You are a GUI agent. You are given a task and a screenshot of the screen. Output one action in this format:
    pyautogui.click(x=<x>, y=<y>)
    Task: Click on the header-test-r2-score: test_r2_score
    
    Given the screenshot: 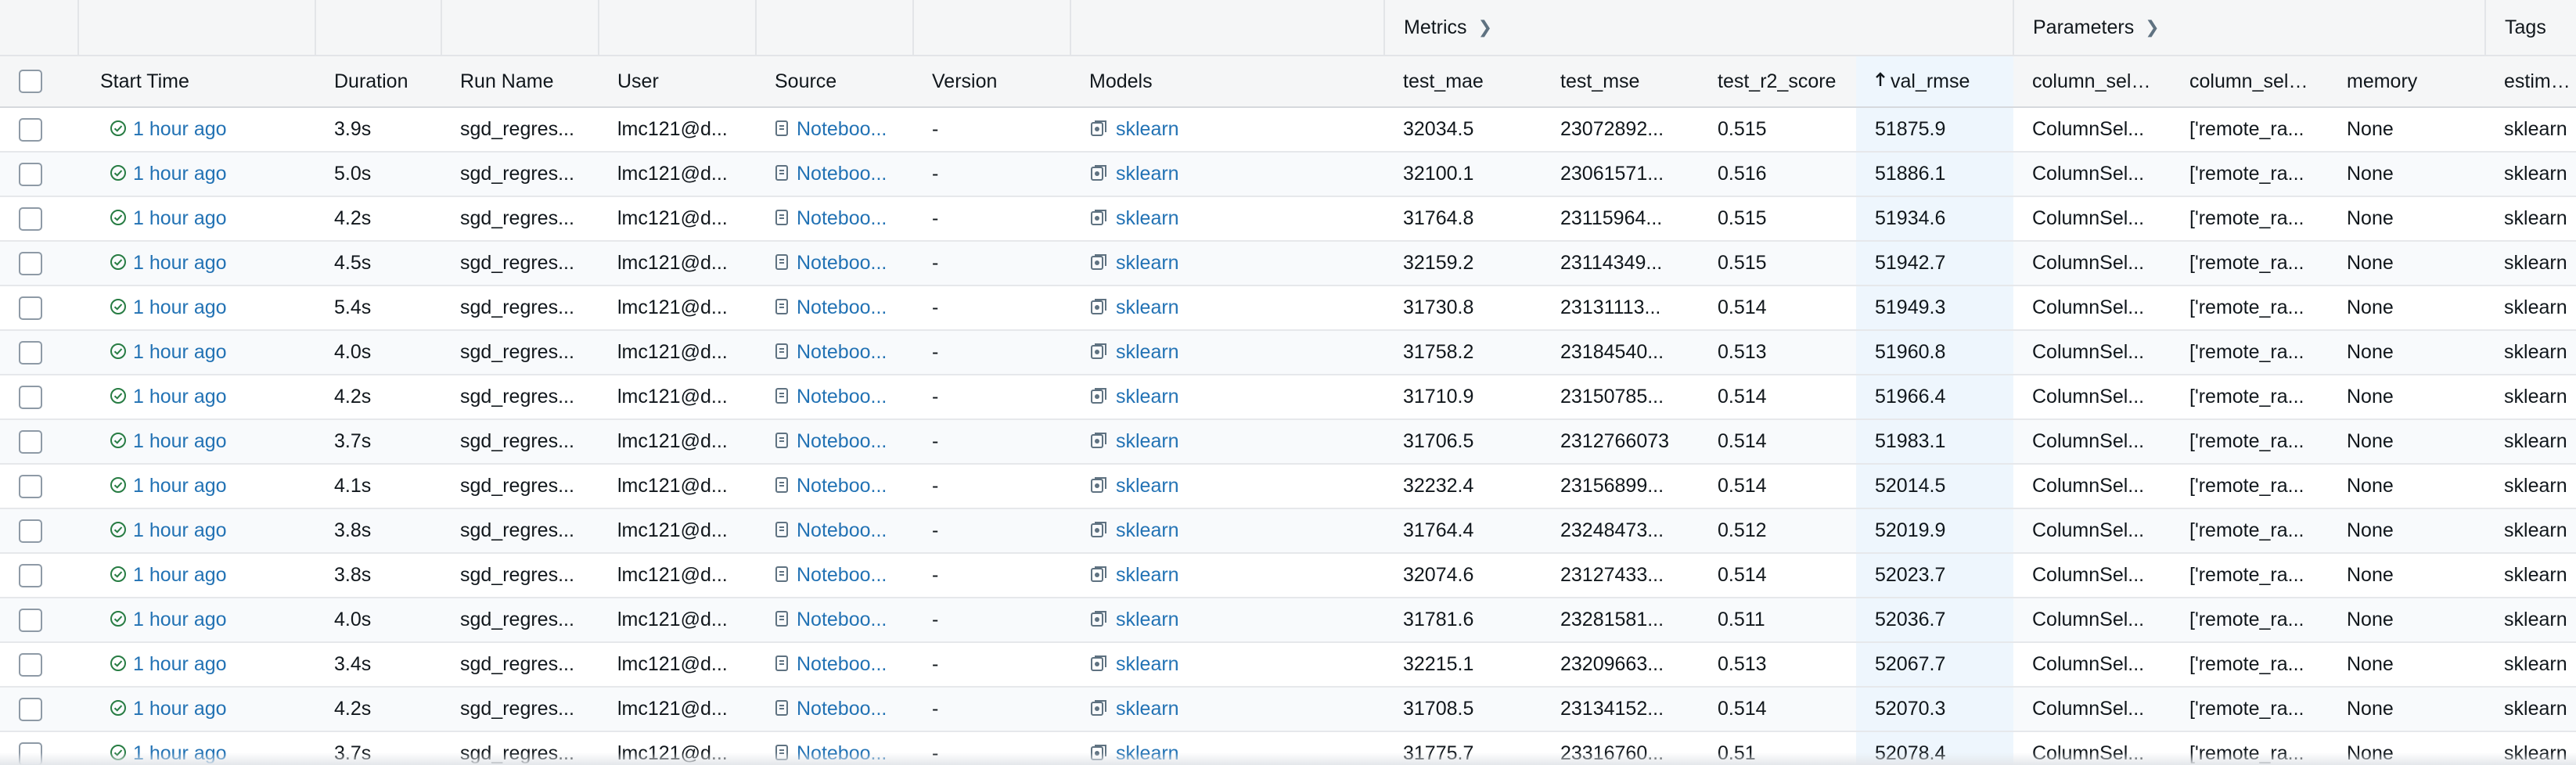 What is the action you would take?
    pyautogui.click(x=1777, y=82)
    